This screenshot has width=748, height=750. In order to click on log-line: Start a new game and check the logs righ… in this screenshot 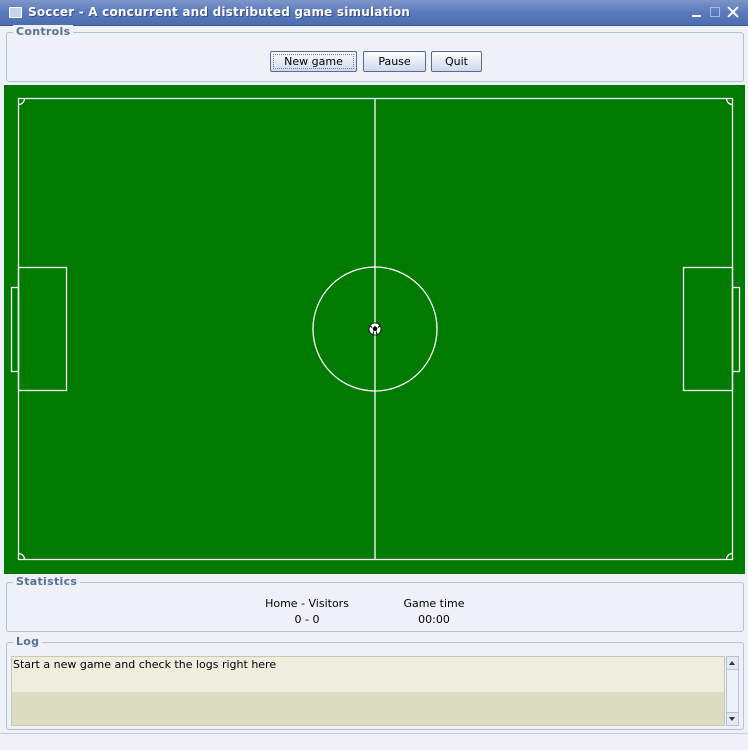, I will do `click(145, 664)`.